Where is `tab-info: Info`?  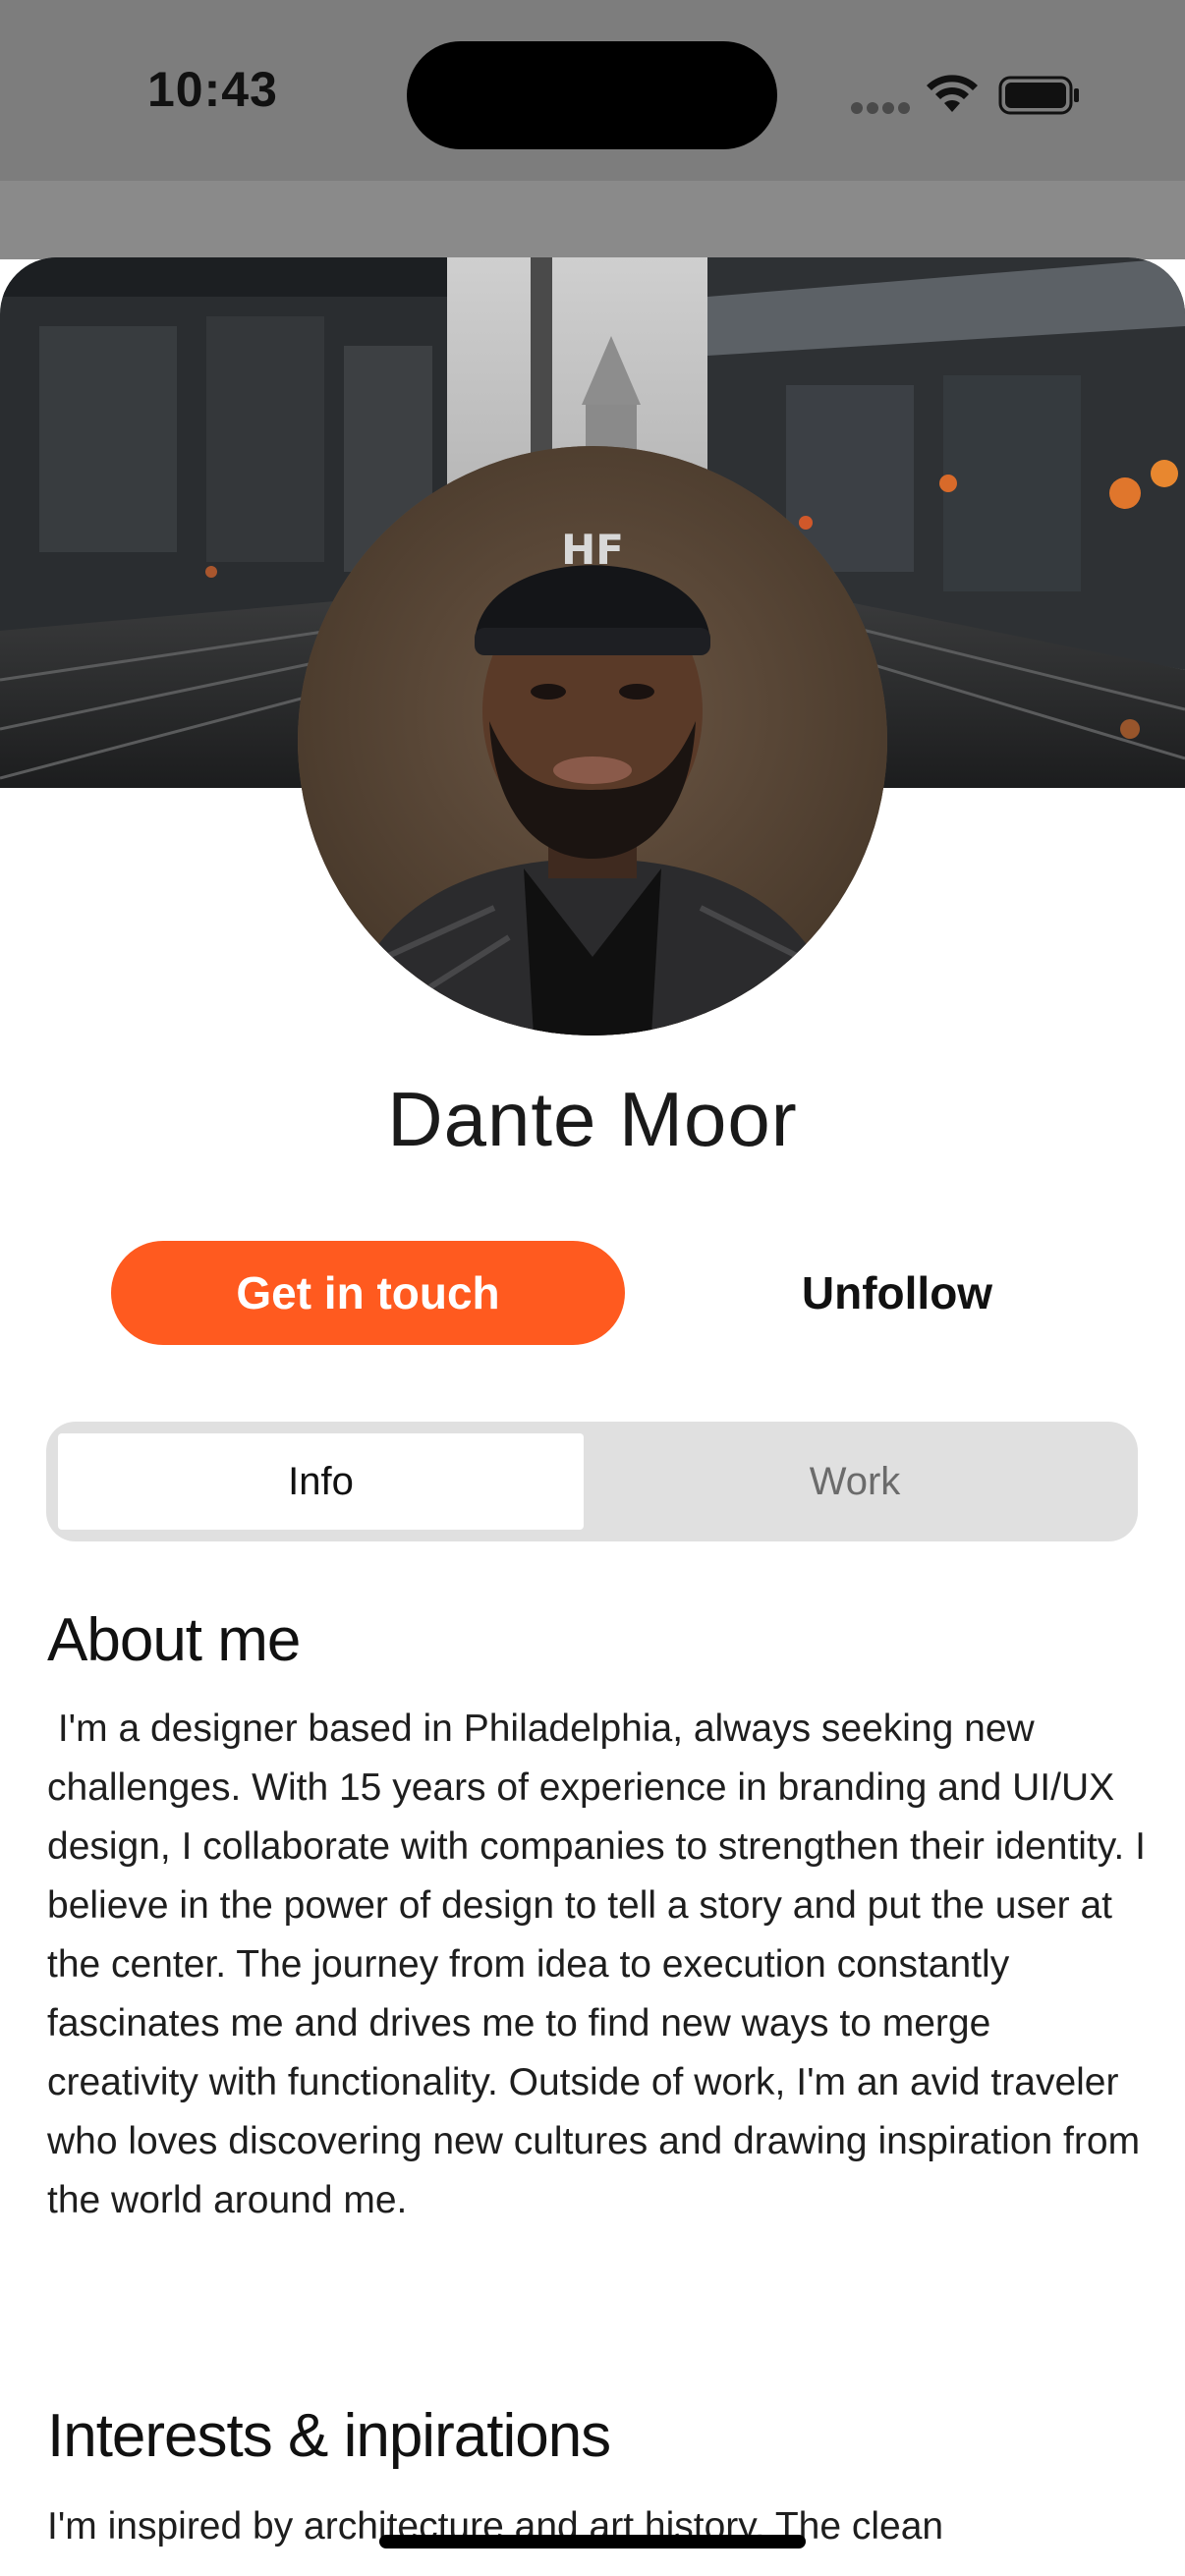 tab-info: Info is located at coordinates (321, 1481).